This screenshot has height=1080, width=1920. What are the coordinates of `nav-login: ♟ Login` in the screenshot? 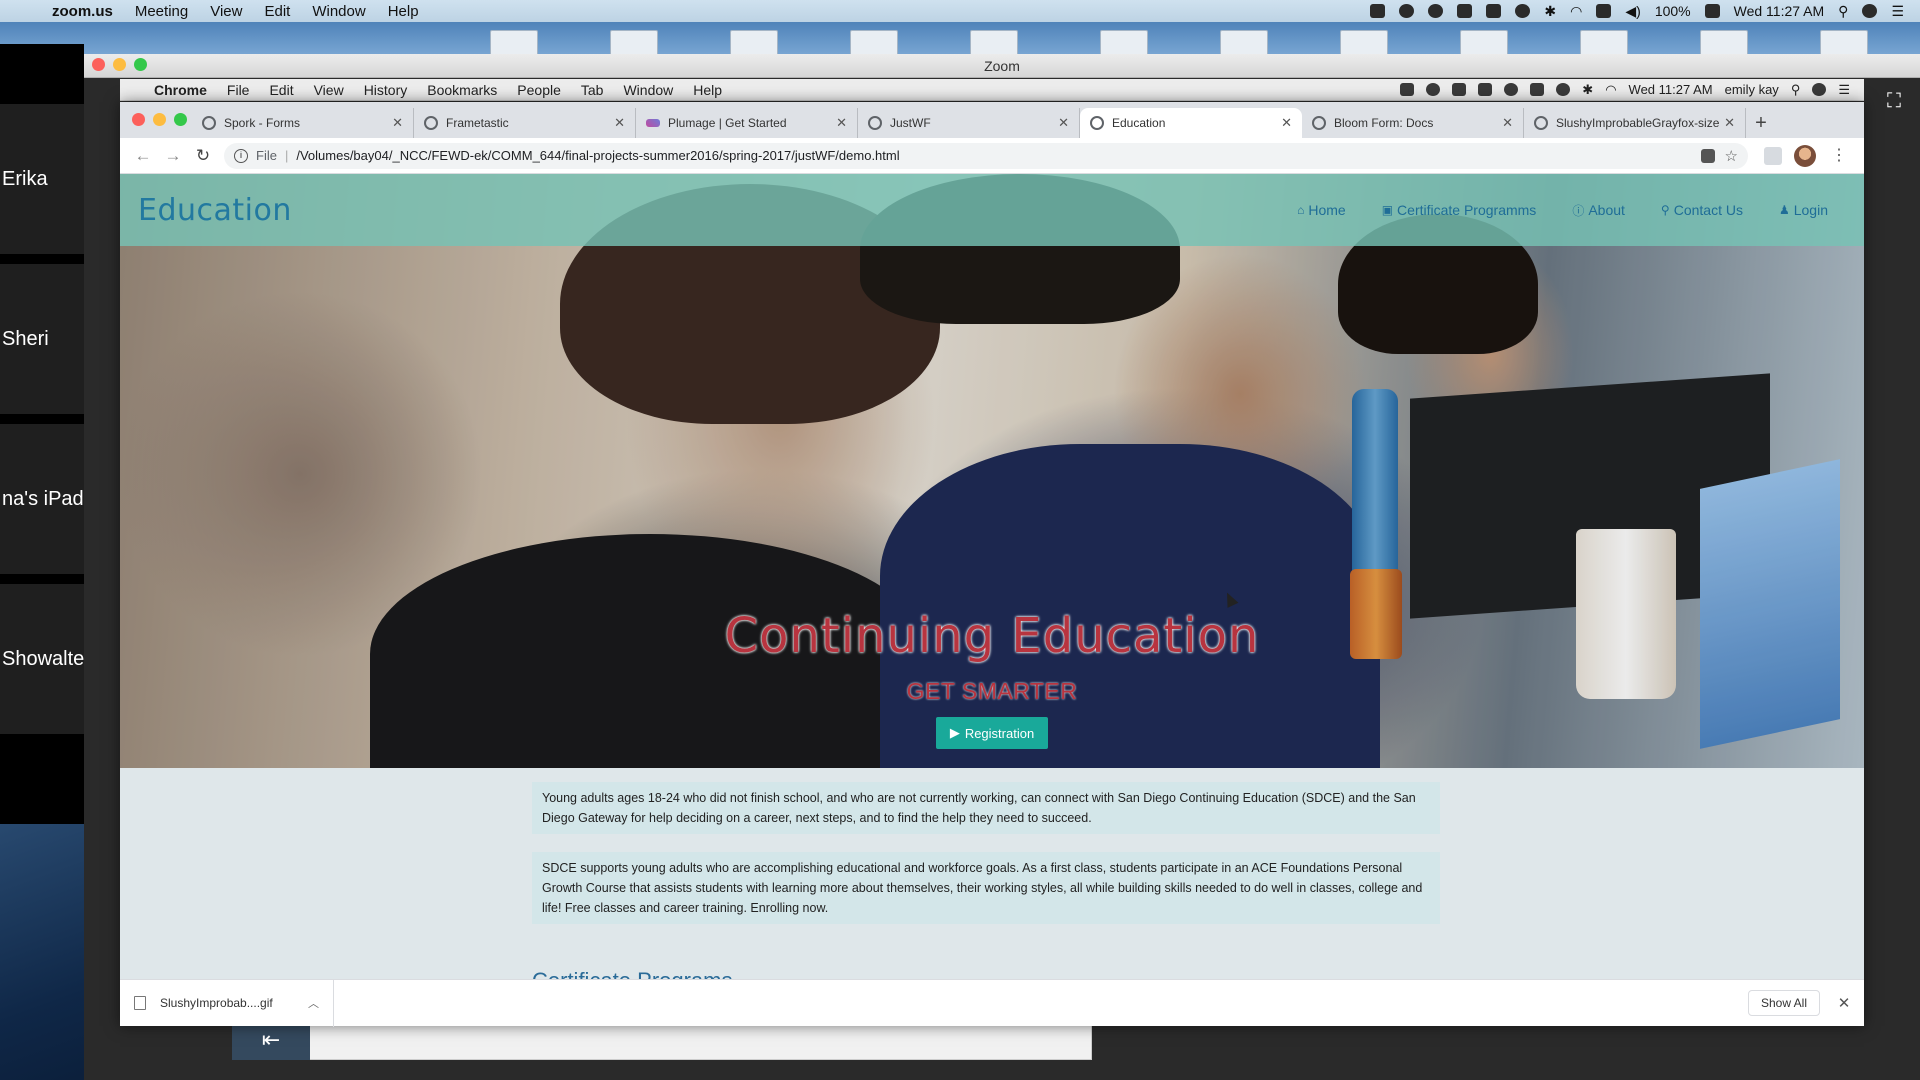 It's located at (1803, 210).